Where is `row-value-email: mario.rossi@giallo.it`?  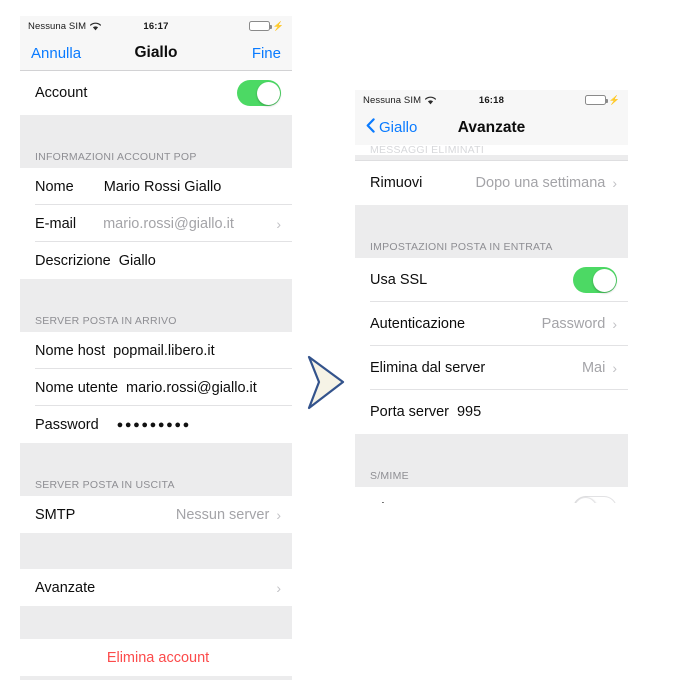 row-value-email: mario.rossi@giallo.it is located at coordinates (168, 223).